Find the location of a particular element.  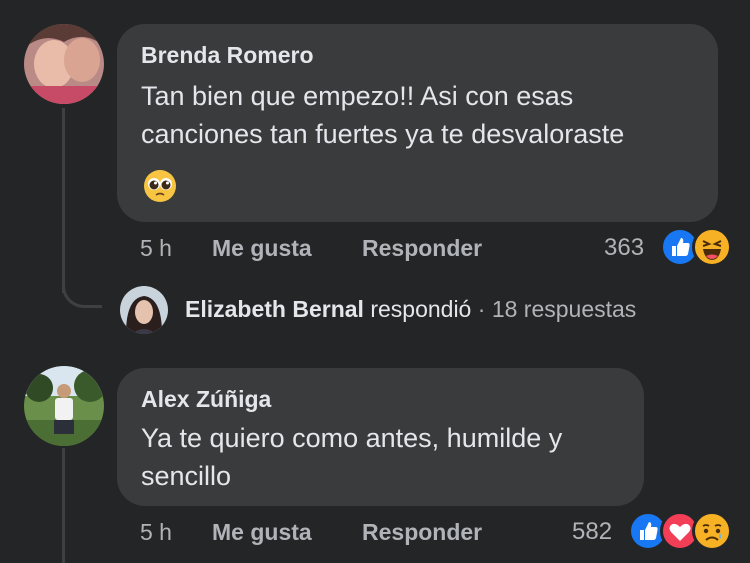

sad-icon is located at coordinates (712, 531).